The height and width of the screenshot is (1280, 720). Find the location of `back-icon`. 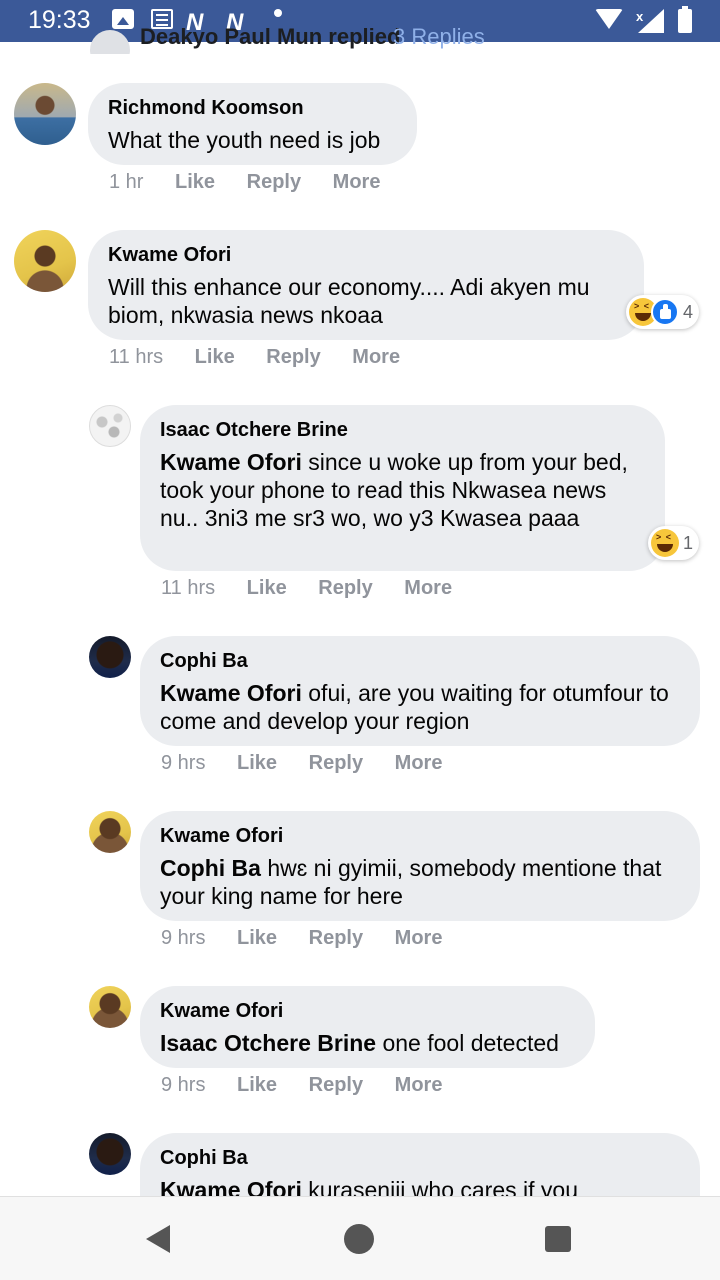

back-icon is located at coordinates (158, 1239).